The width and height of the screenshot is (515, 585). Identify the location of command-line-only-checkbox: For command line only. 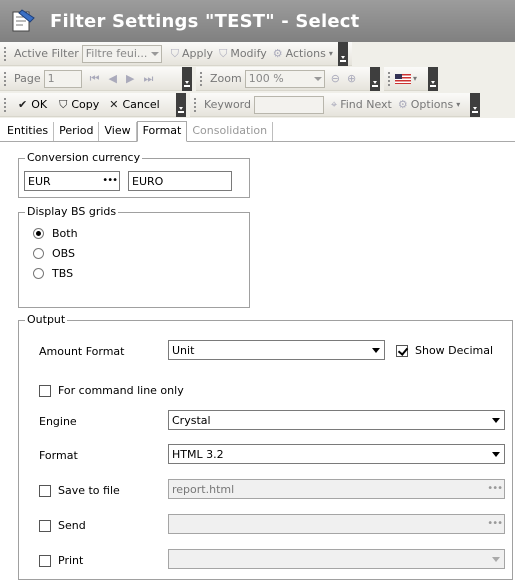
(111, 390).